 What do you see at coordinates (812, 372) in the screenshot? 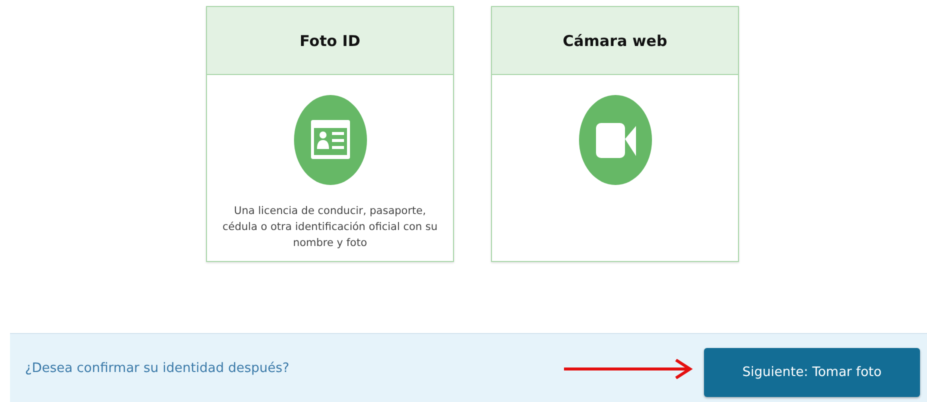
I see `next-button: Siguiente: Tomar foto` at bounding box center [812, 372].